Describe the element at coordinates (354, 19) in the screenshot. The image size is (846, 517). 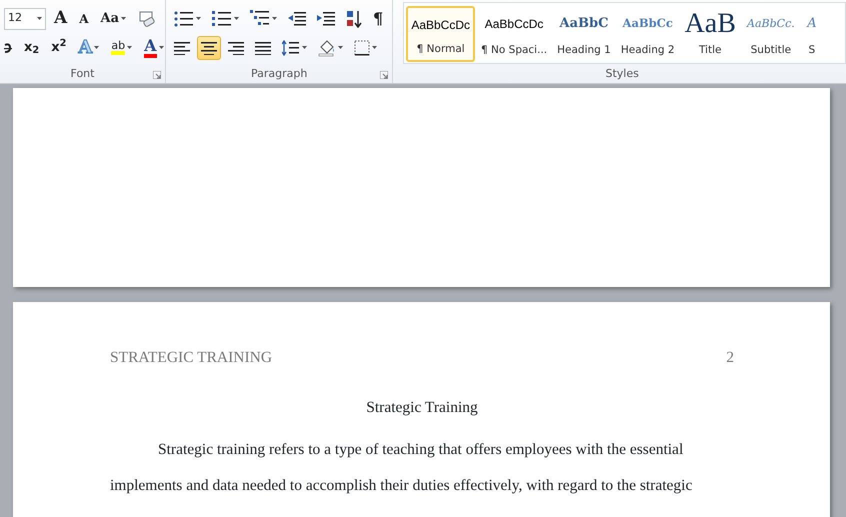
I see `sort-icon` at that location.